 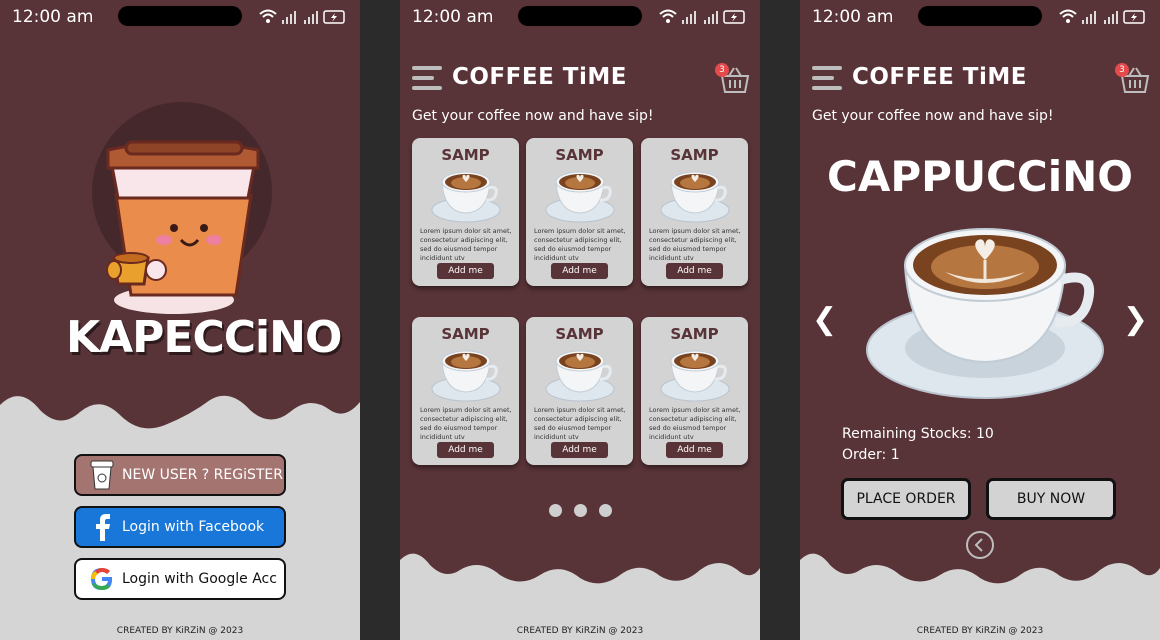 What do you see at coordinates (824, 319) in the screenshot?
I see `previous-arrow-icon: ❮` at bounding box center [824, 319].